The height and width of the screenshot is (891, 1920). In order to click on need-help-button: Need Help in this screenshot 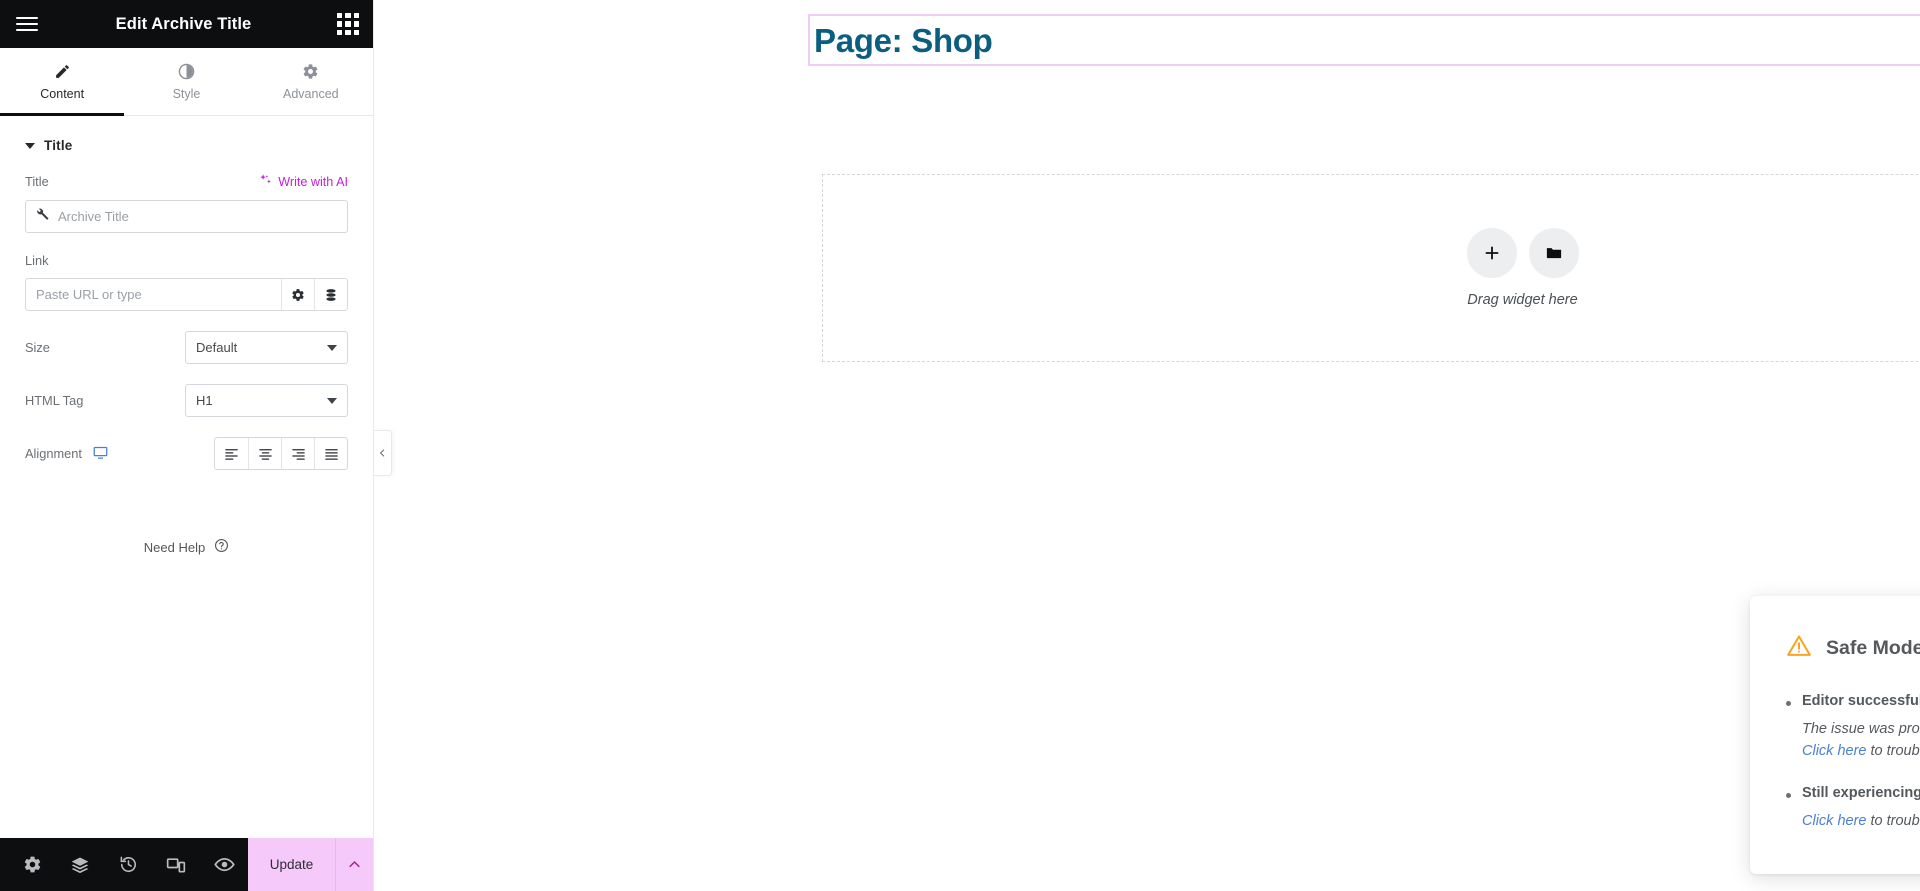, I will do `click(186, 547)`.